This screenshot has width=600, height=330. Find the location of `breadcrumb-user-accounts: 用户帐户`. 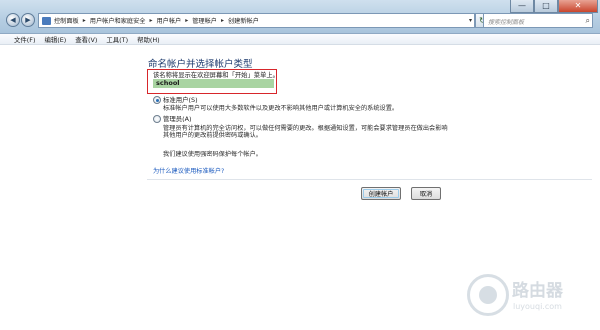

breadcrumb-user-accounts: 用户帐户 is located at coordinates (168, 20).